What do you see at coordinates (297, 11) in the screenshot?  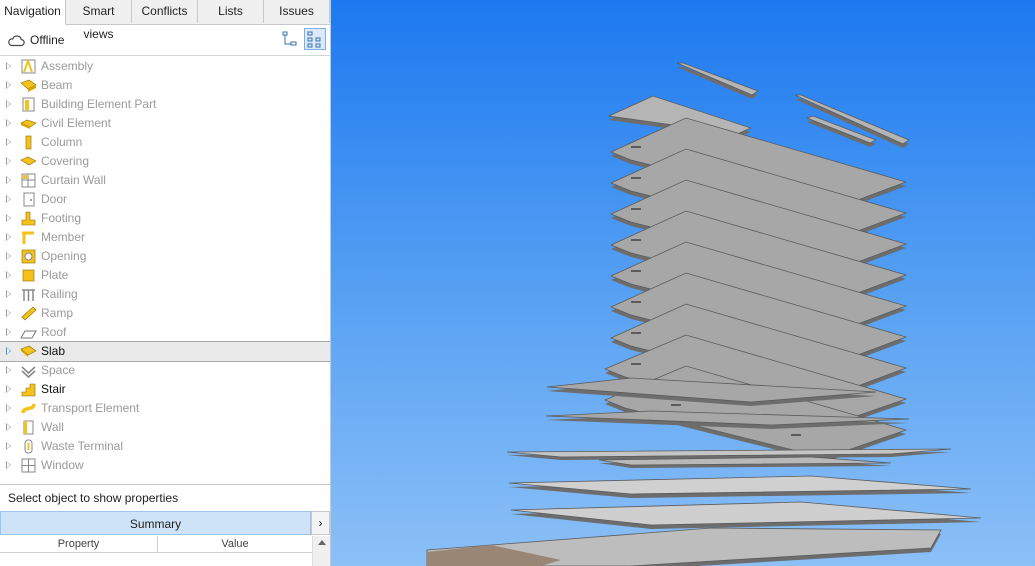 I see `tab-issues: Issues` at bounding box center [297, 11].